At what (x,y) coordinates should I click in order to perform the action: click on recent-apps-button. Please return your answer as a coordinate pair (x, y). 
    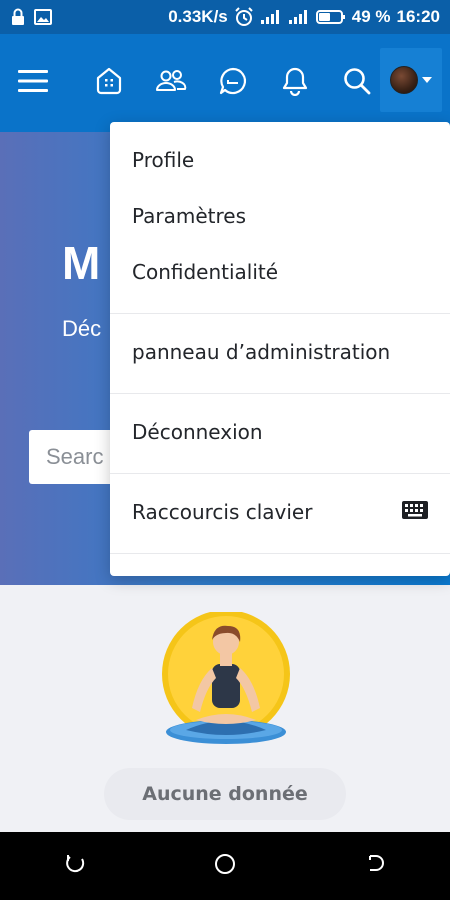
    Looking at the image, I should click on (75, 866).